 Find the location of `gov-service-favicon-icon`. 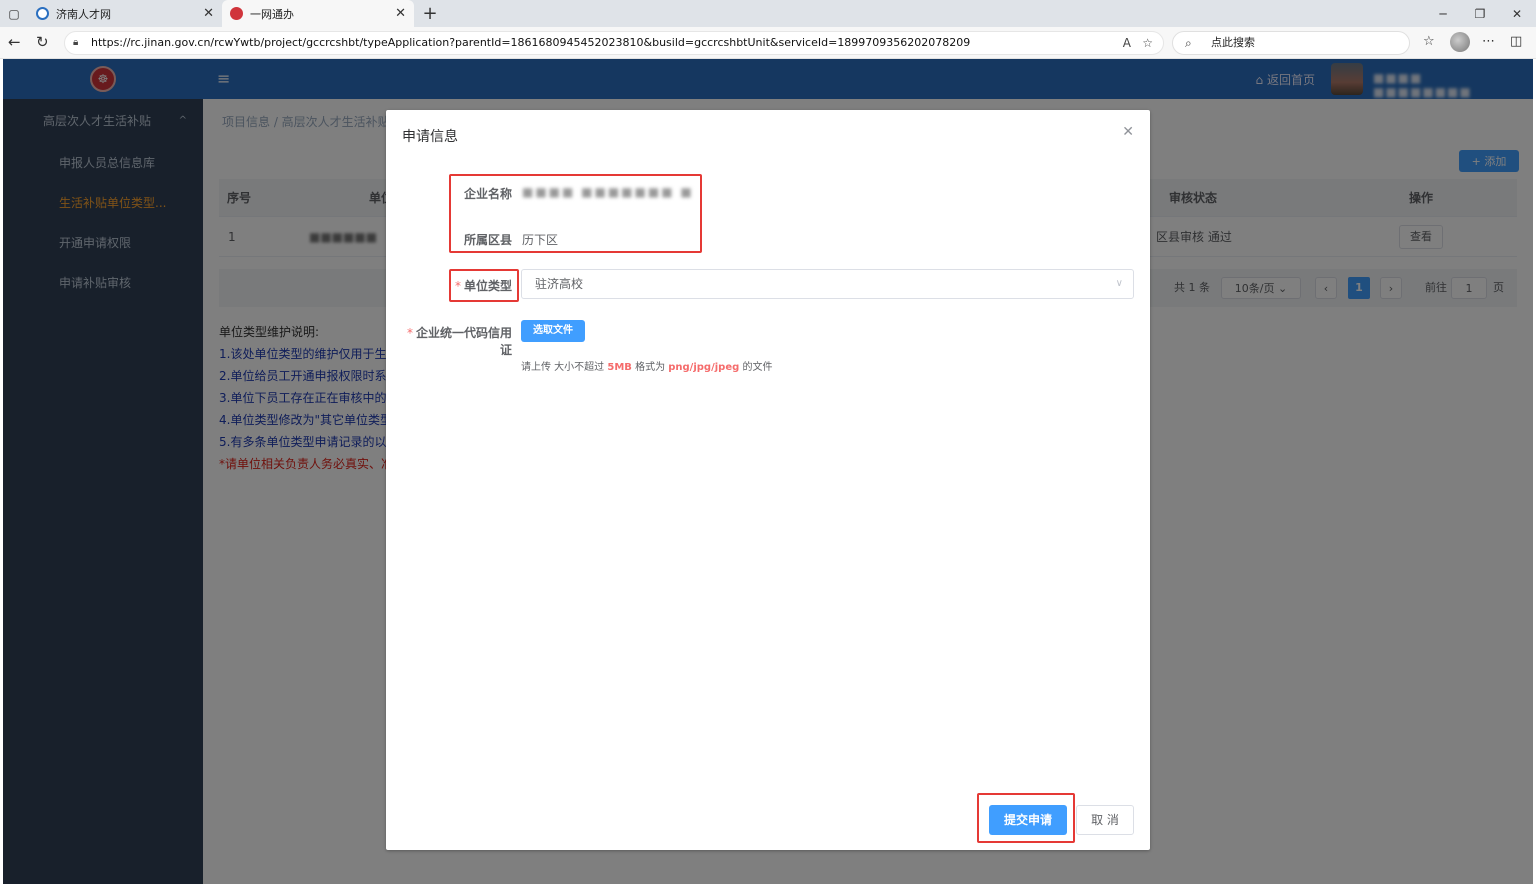

gov-service-favicon-icon is located at coordinates (236, 13).